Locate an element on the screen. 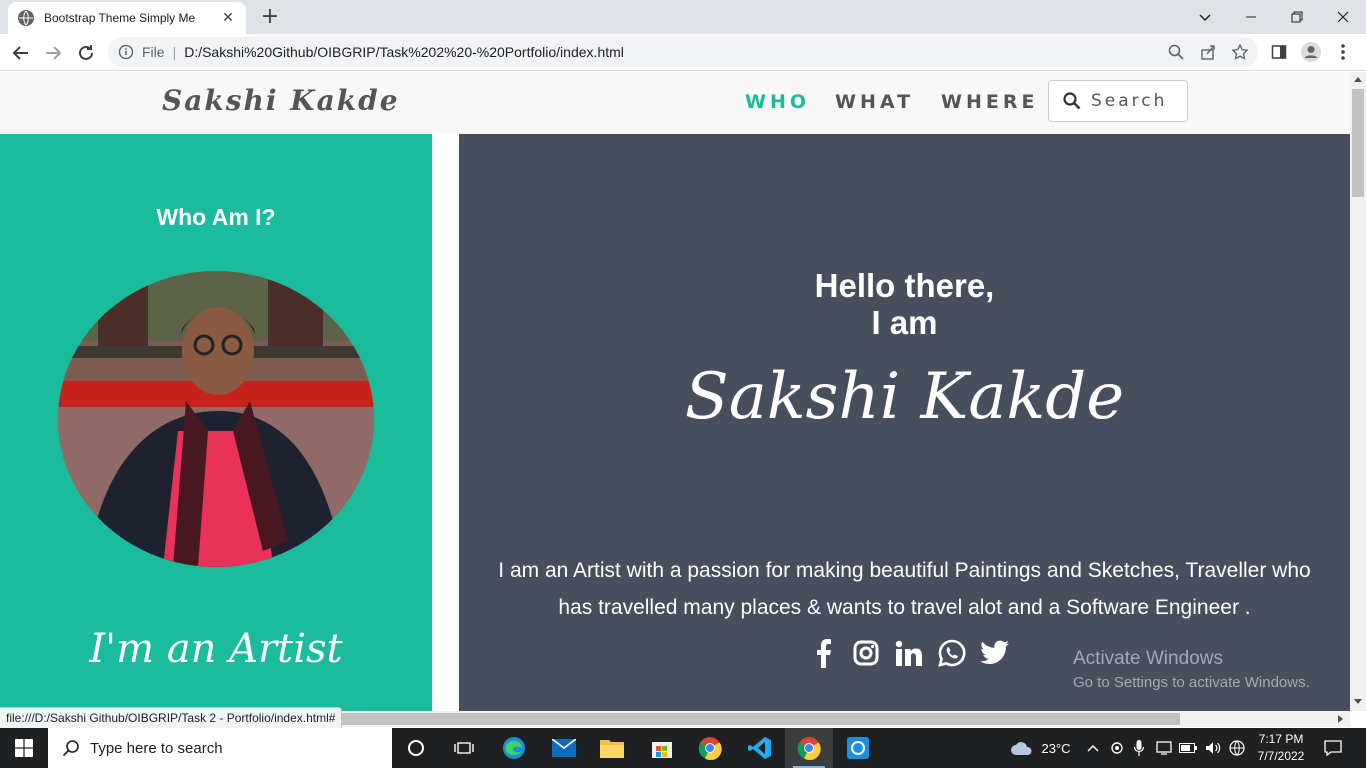 Image resolution: width=1366 pixels, height=768 pixels. greeting-heading: Hello there, I am is located at coordinates (904, 304).